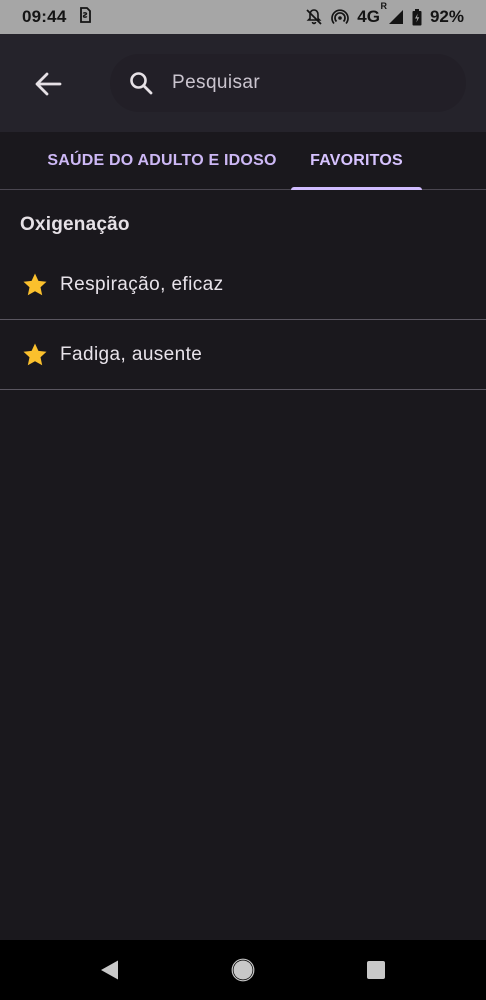 The width and height of the screenshot is (486, 1000). I want to click on system-nav-bar, so click(243, 970).